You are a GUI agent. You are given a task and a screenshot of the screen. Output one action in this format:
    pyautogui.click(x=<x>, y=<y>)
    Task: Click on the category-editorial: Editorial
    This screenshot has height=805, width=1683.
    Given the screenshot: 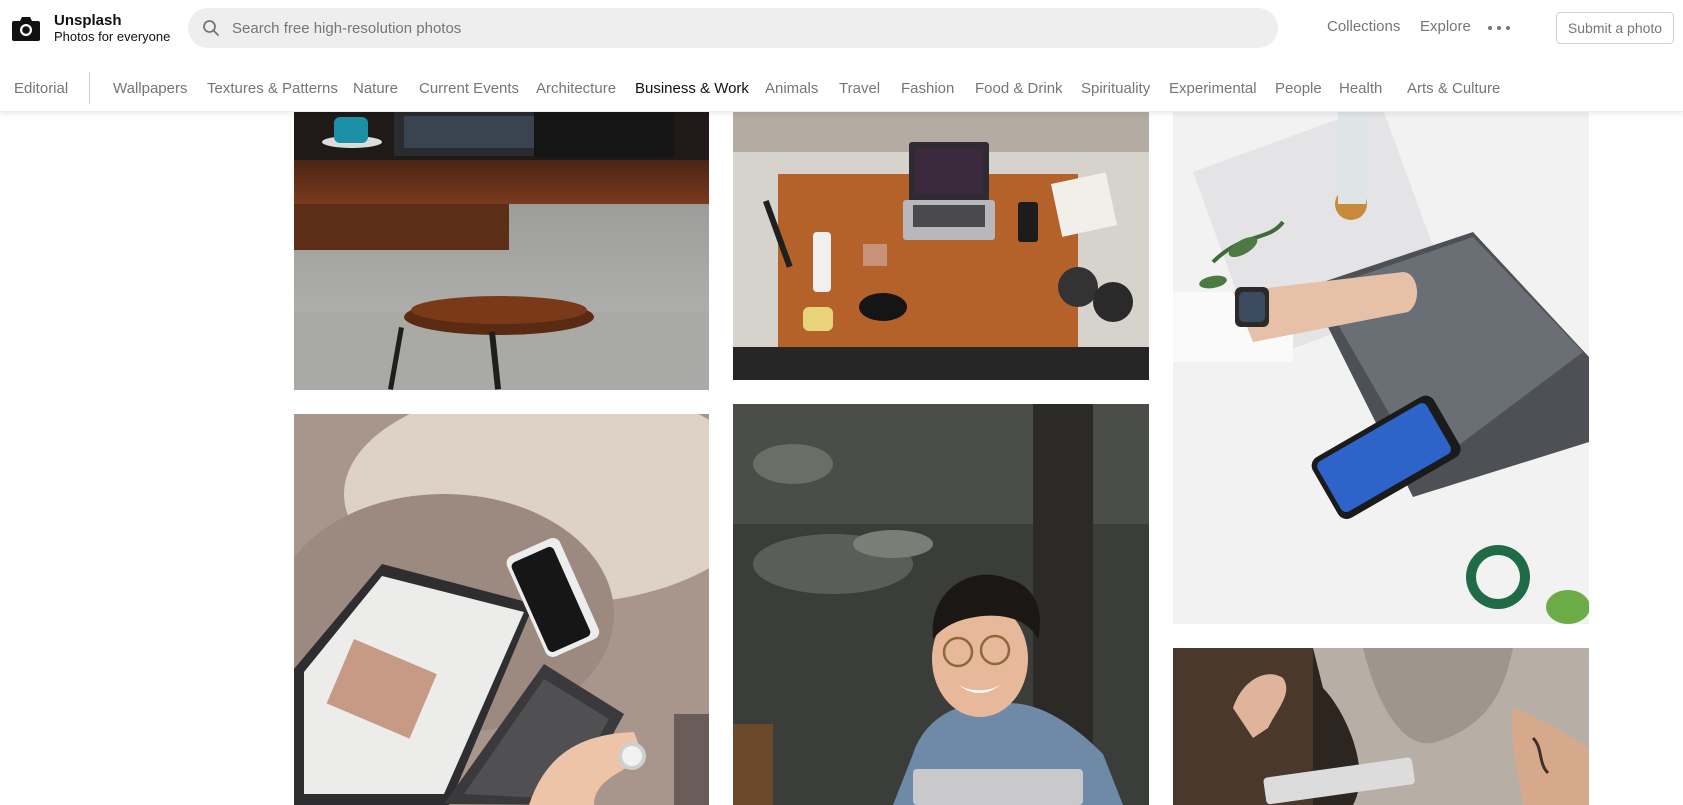 What is the action you would take?
    pyautogui.click(x=41, y=88)
    